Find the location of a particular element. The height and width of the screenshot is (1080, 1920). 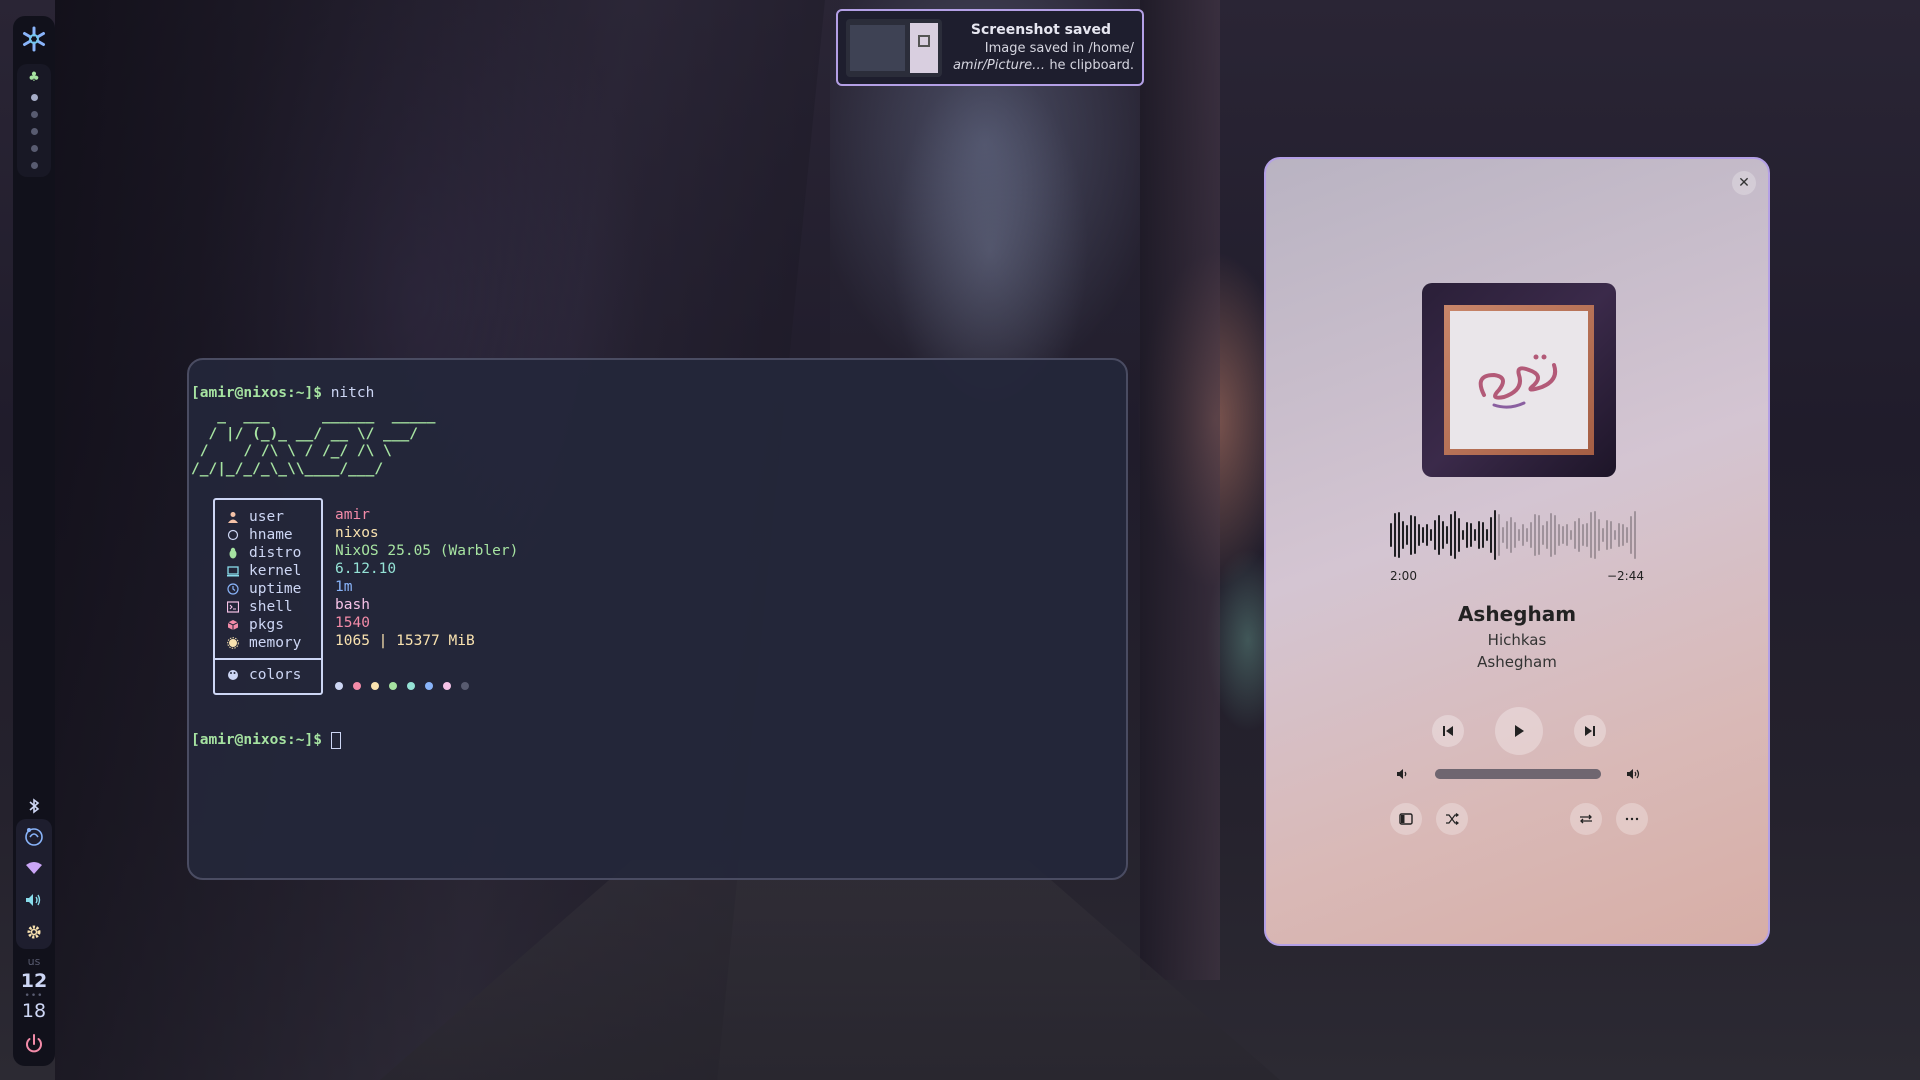

info-value-kernel: 6.12.10 is located at coordinates (366, 569).